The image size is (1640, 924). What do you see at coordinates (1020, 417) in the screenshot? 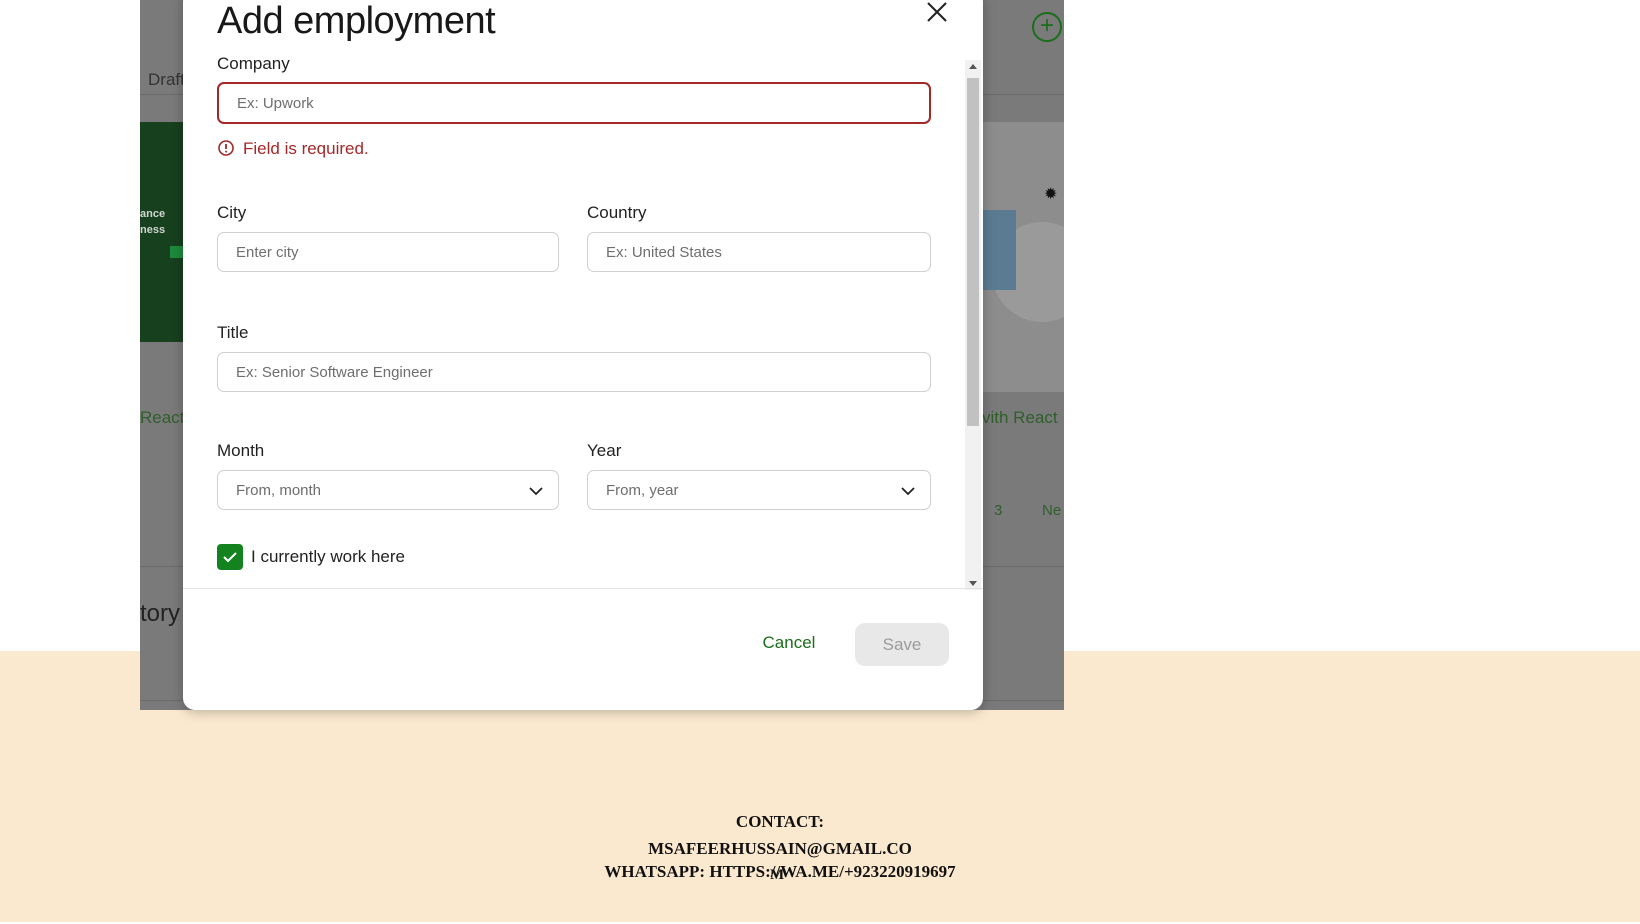
I see `card-title-right: vith React` at bounding box center [1020, 417].